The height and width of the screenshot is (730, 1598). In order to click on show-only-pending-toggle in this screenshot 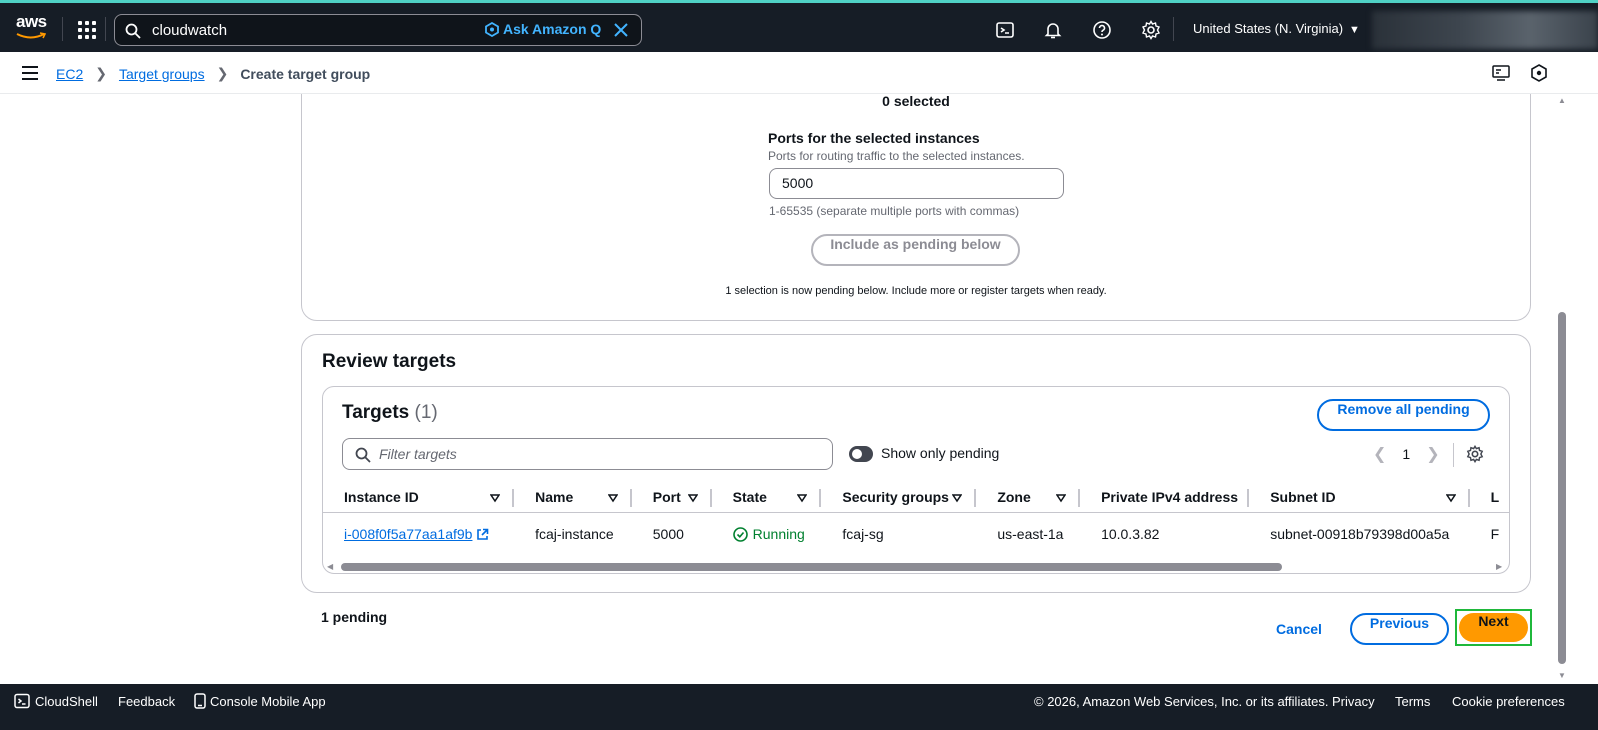, I will do `click(861, 454)`.